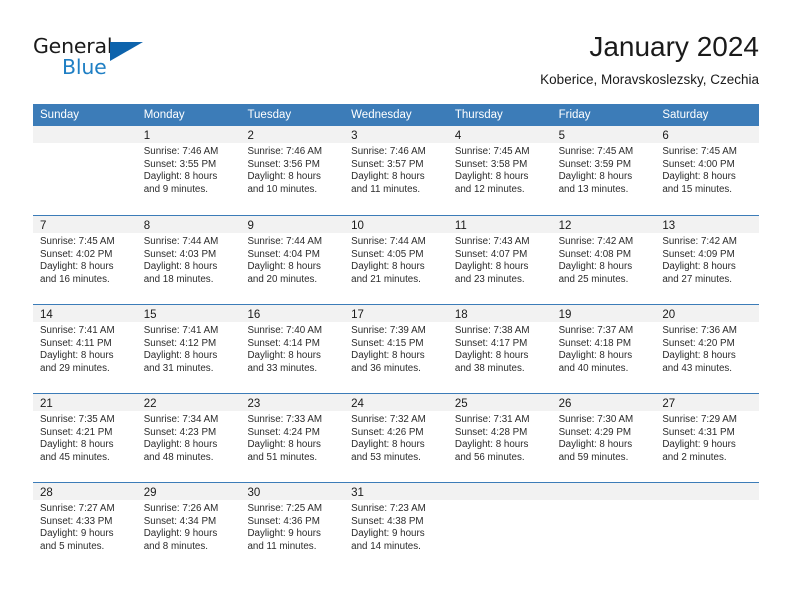  What do you see at coordinates (76, 521) in the screenshot?
I see `day-info-line: Sunset: 4:33 PM` at bounding box center [76, 521].